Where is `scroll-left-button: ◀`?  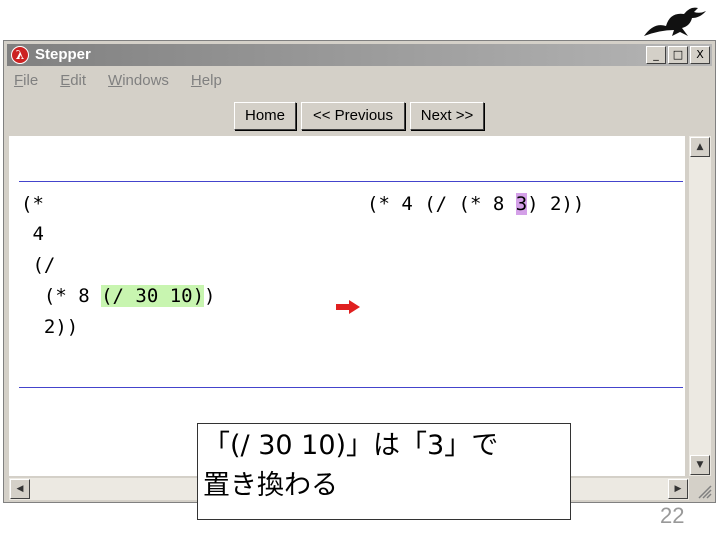 scroll-left-button: ◀ is located at coordinates (20, 489).